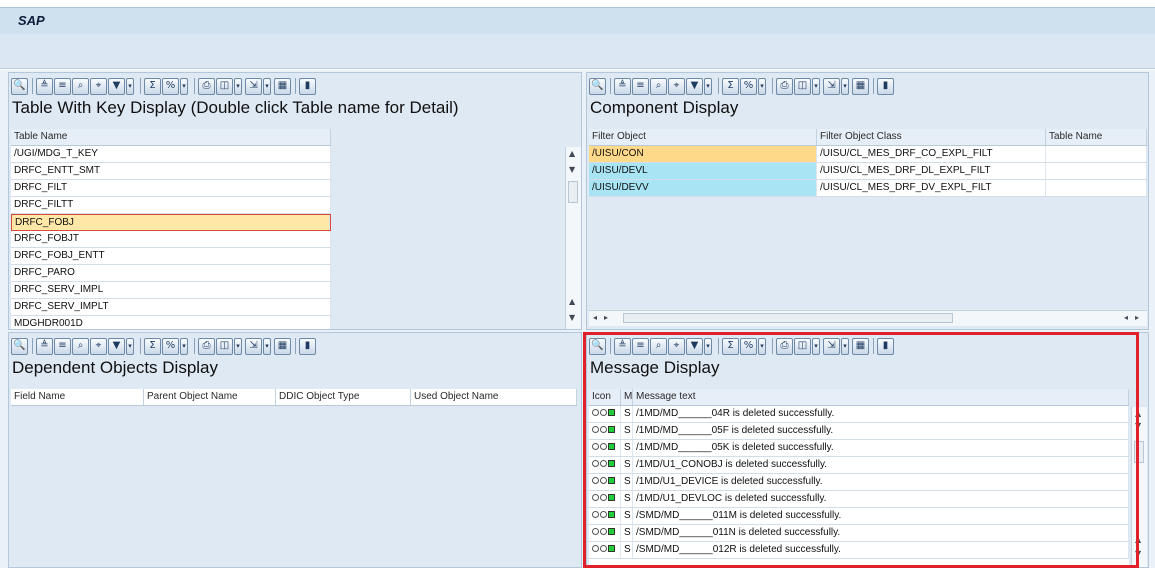 This screenshot has width=1155, height=568. I want to click on table-name-cell: DRFC_FOBJ_ENTT, so click(171, 256).